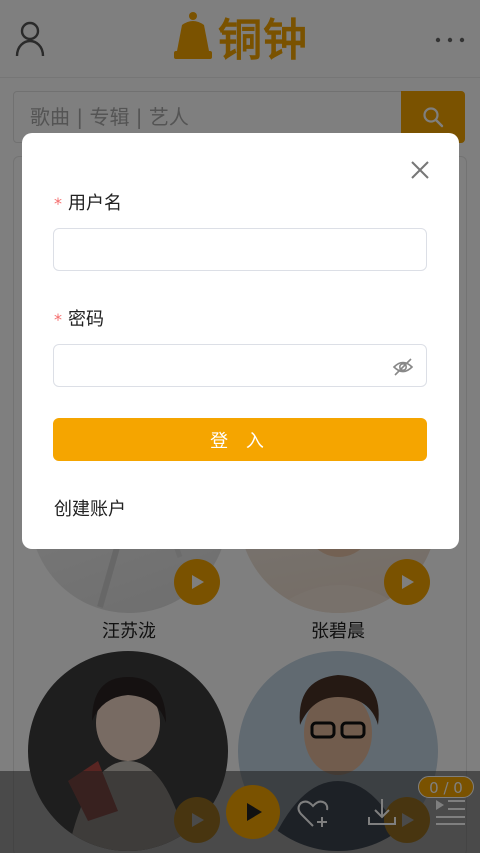 This screenshot has height=853, width=480. I want to click on password-label: * 密码, so click(79, 318).